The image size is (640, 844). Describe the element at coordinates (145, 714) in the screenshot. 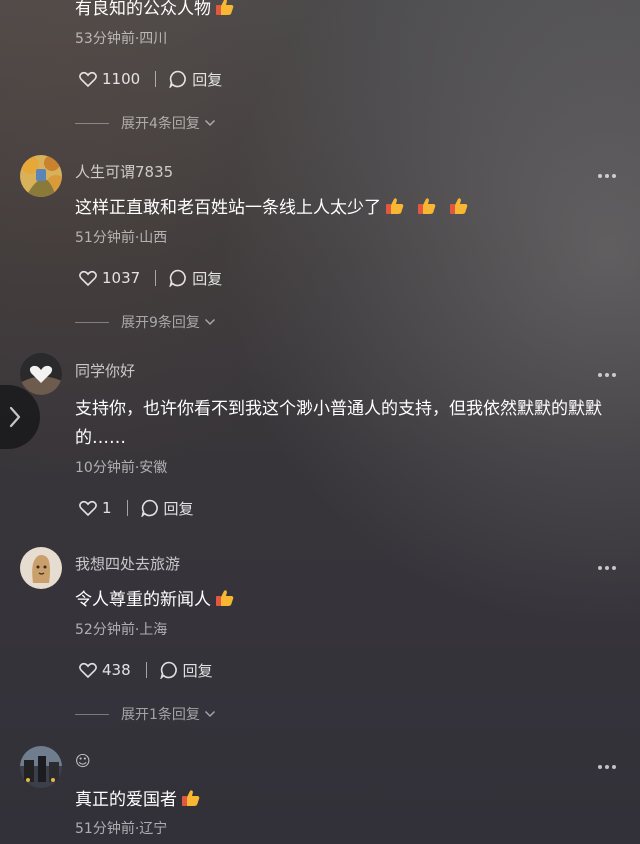

I see `expand-replies-button: 展开1条回复` at that location.